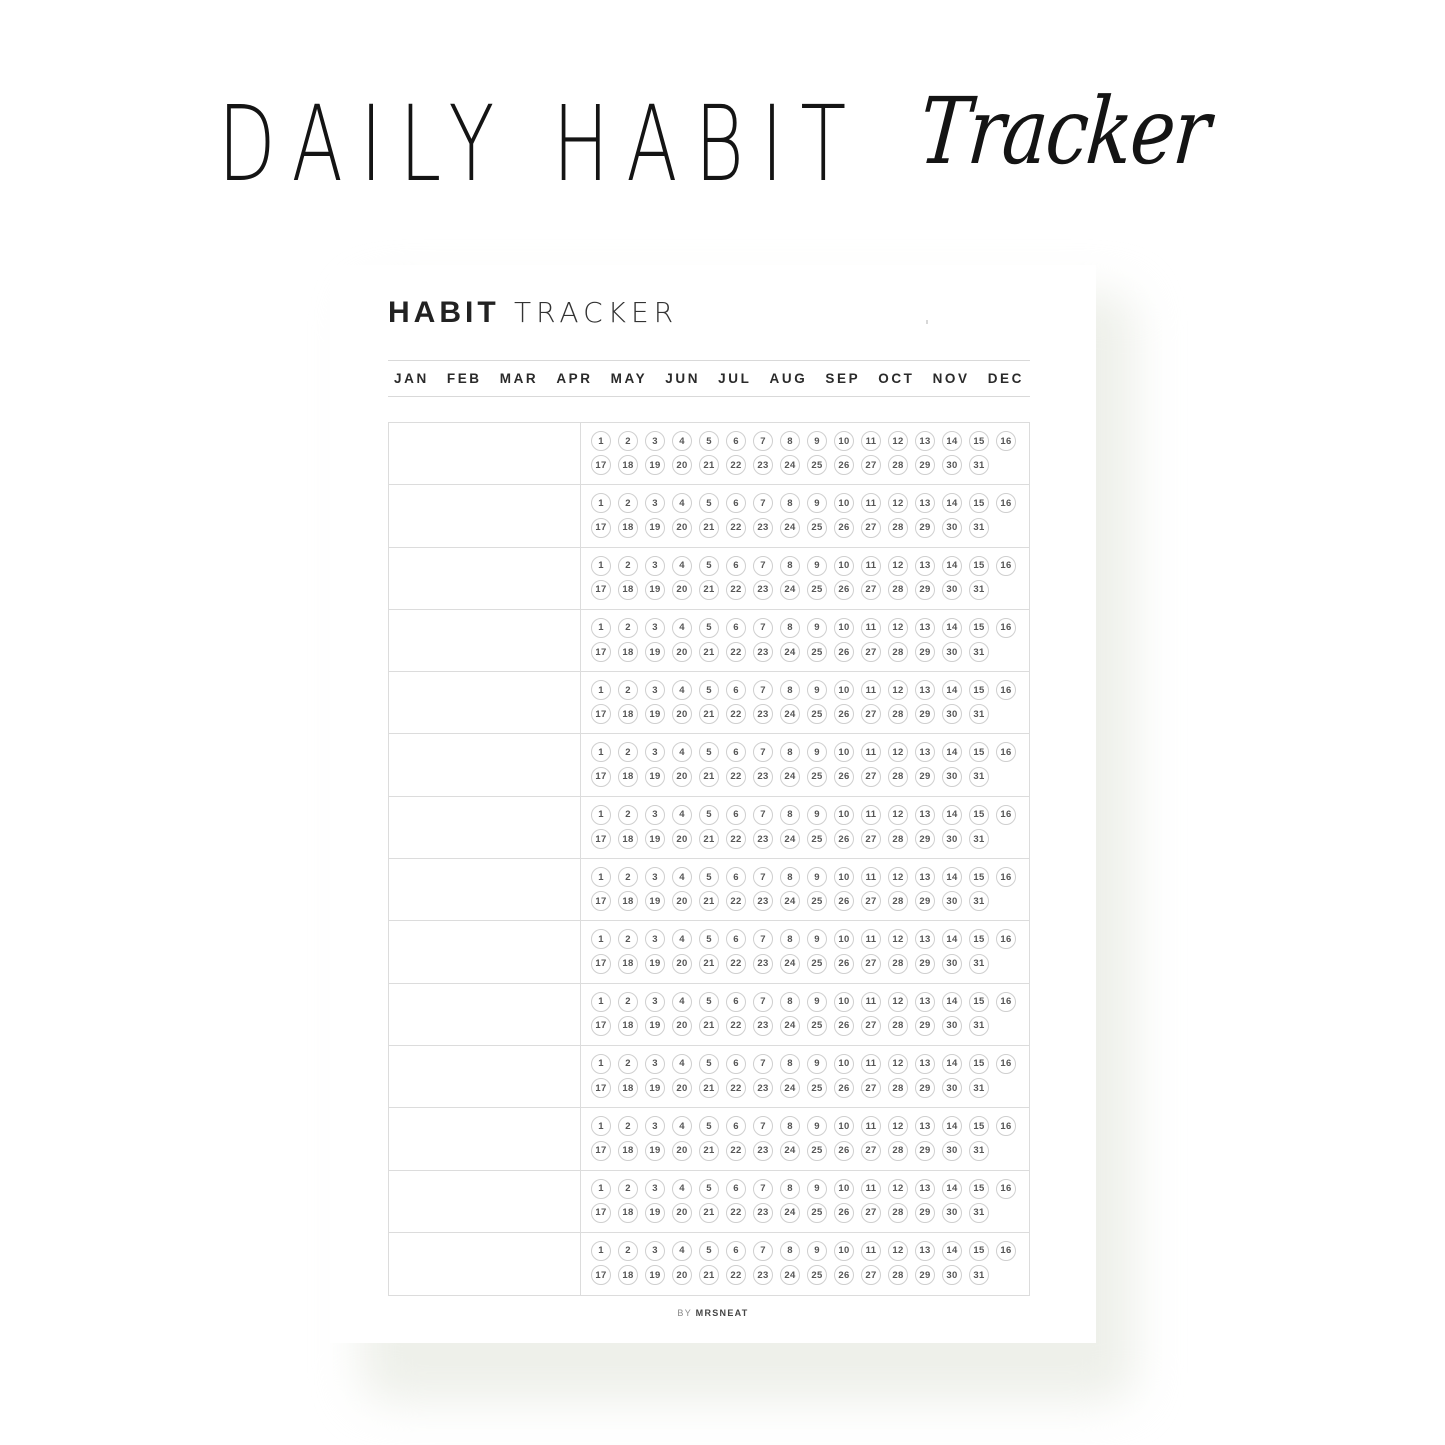 The height and width of the screenshot is (1445, 1445). Describe the element at coordinates (629, 378) in the screenshot. I see `month-may: MAY` at that location.